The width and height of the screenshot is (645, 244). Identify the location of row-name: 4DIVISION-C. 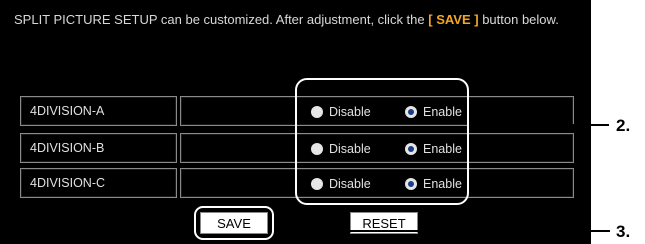
(98, 183).